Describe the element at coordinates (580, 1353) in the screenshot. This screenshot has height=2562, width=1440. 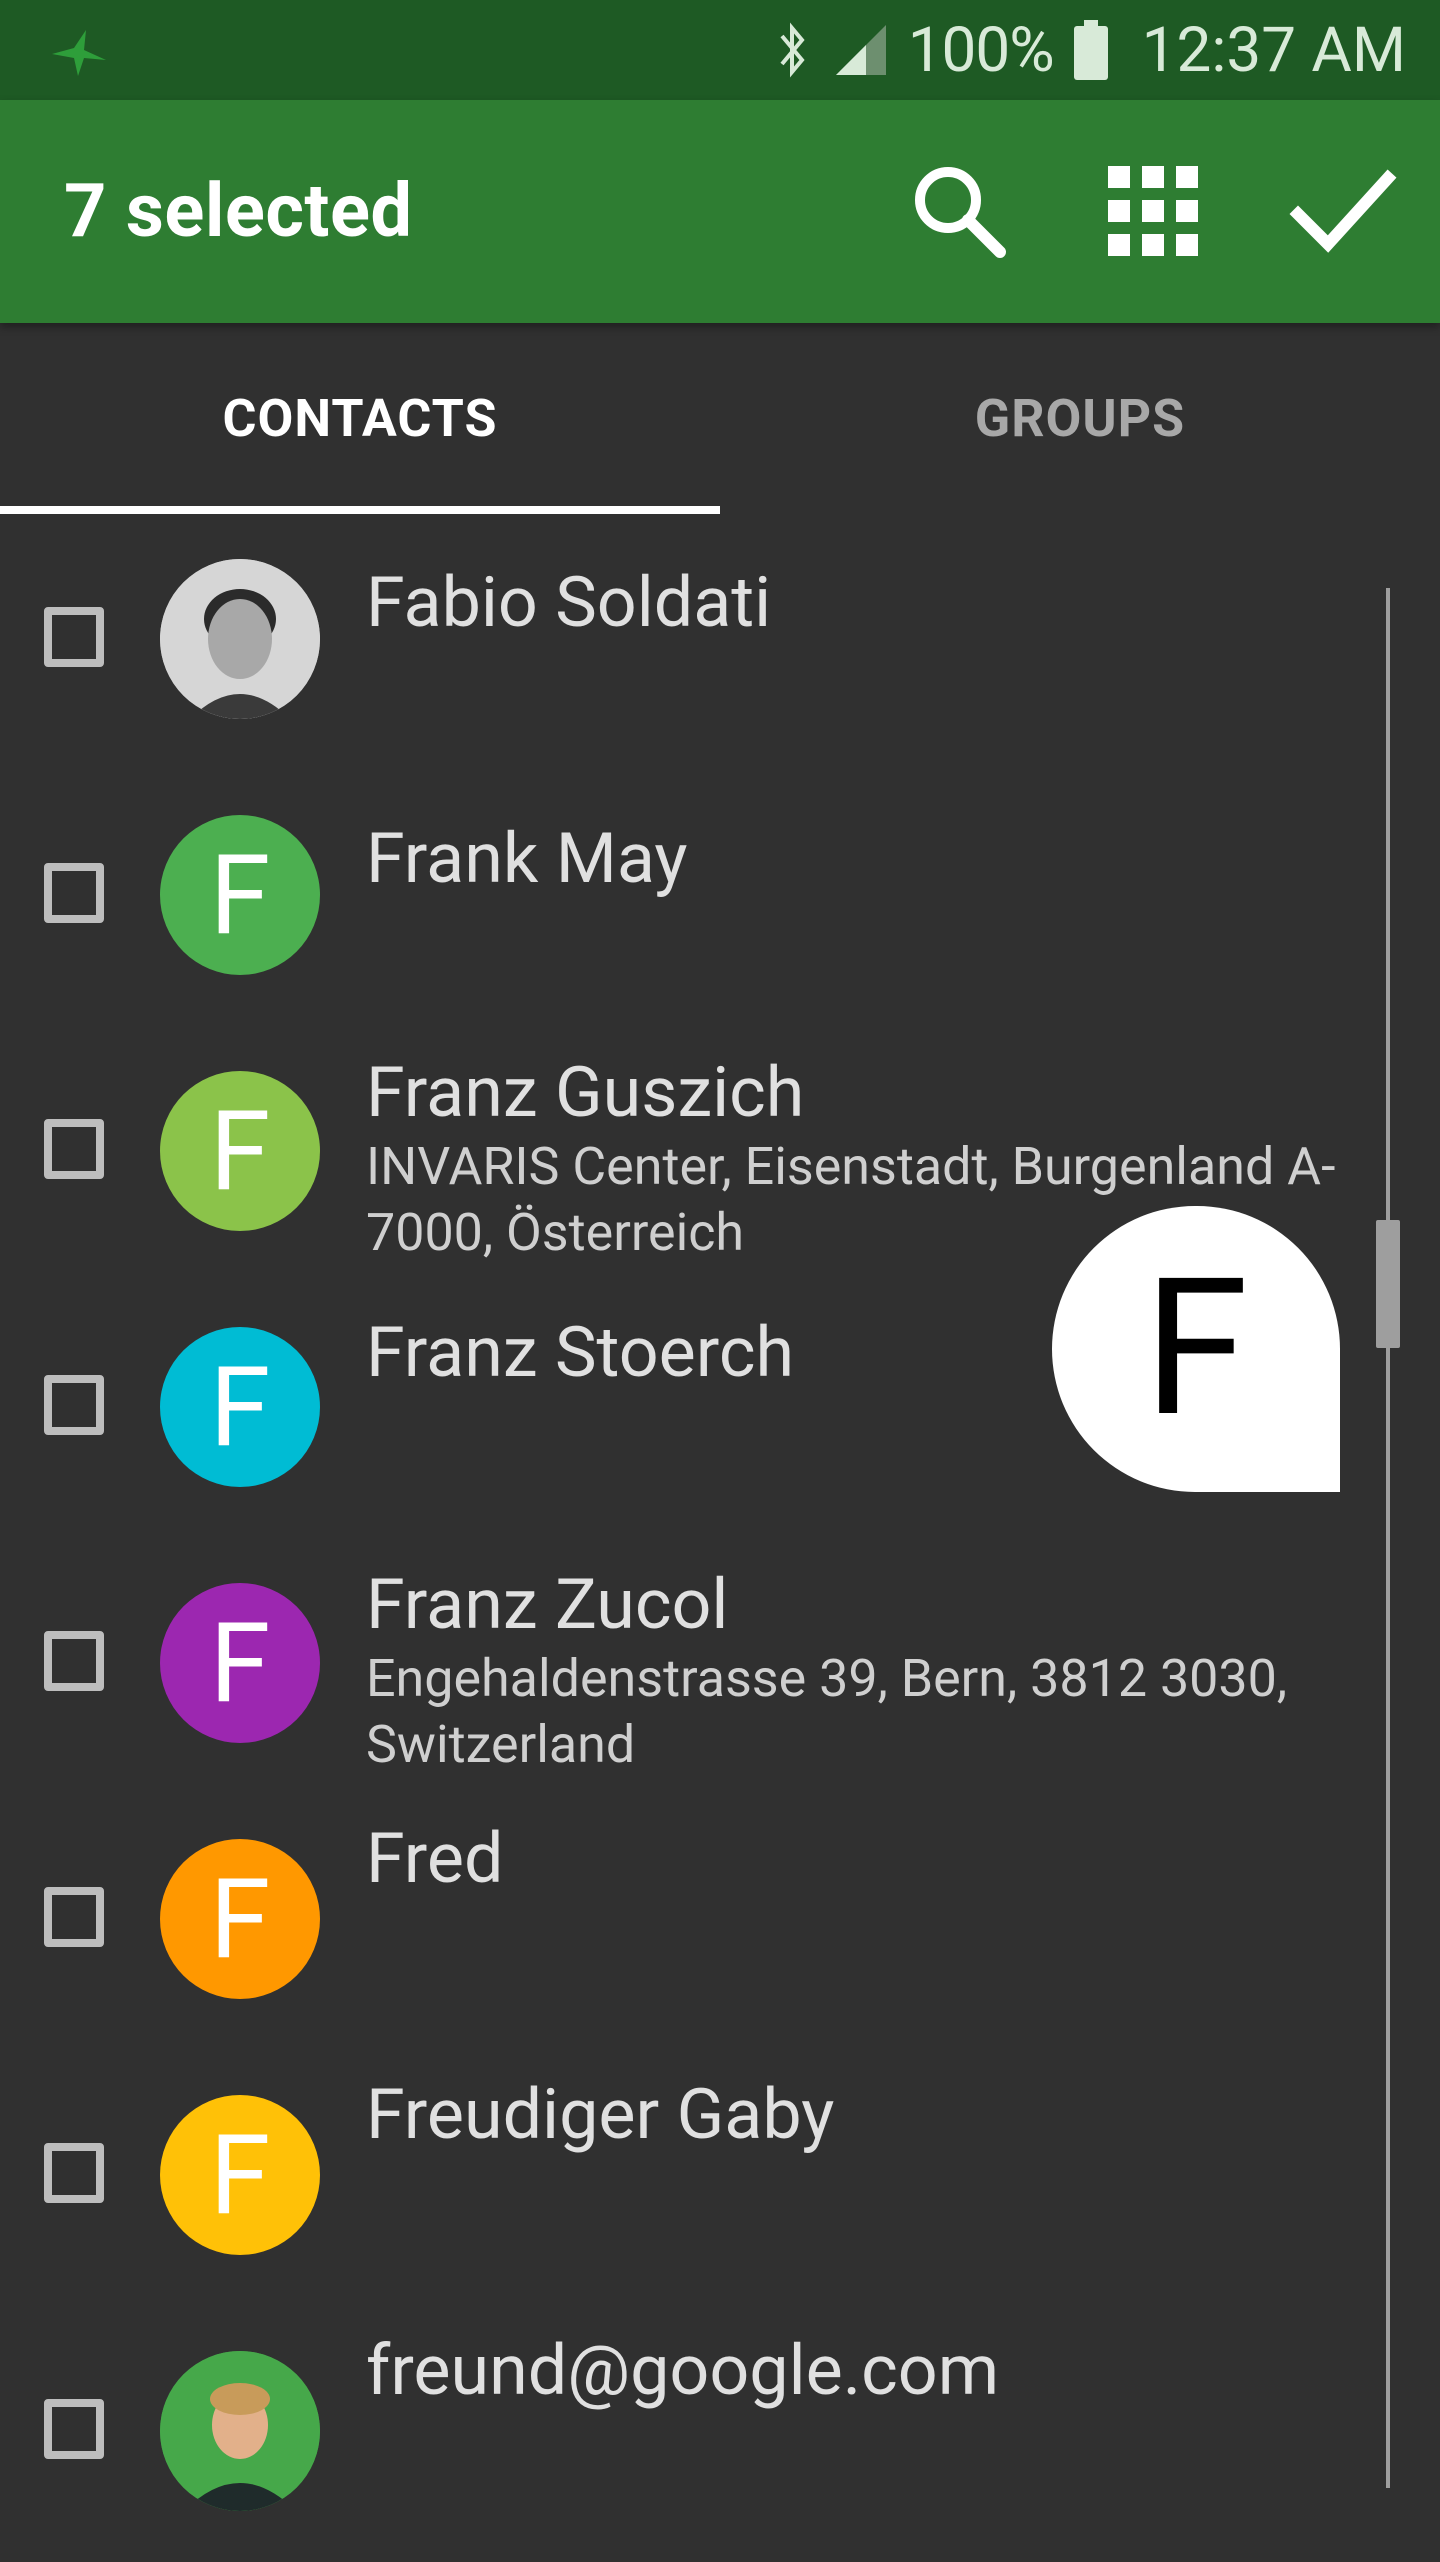
I see `contact-name: Franz Stoerch` at that location.